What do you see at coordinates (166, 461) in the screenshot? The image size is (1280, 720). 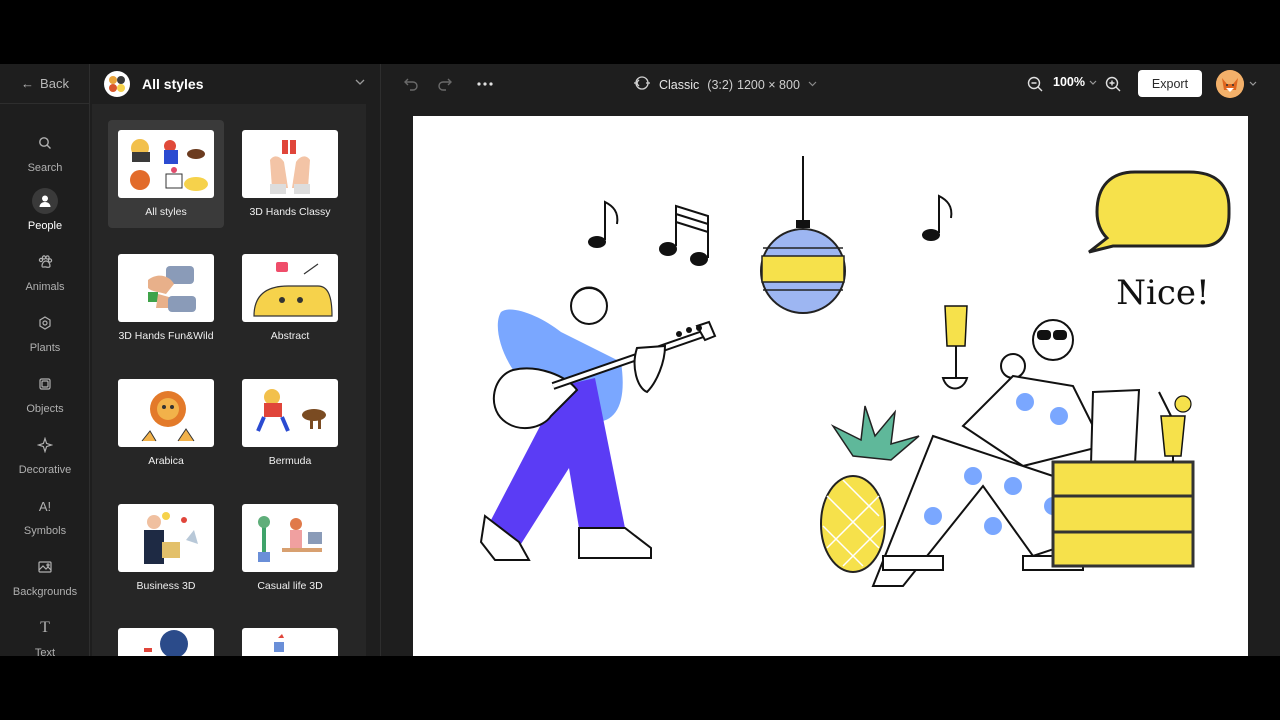 I see `style-label: Arabica` at bounding box center [166, 461].